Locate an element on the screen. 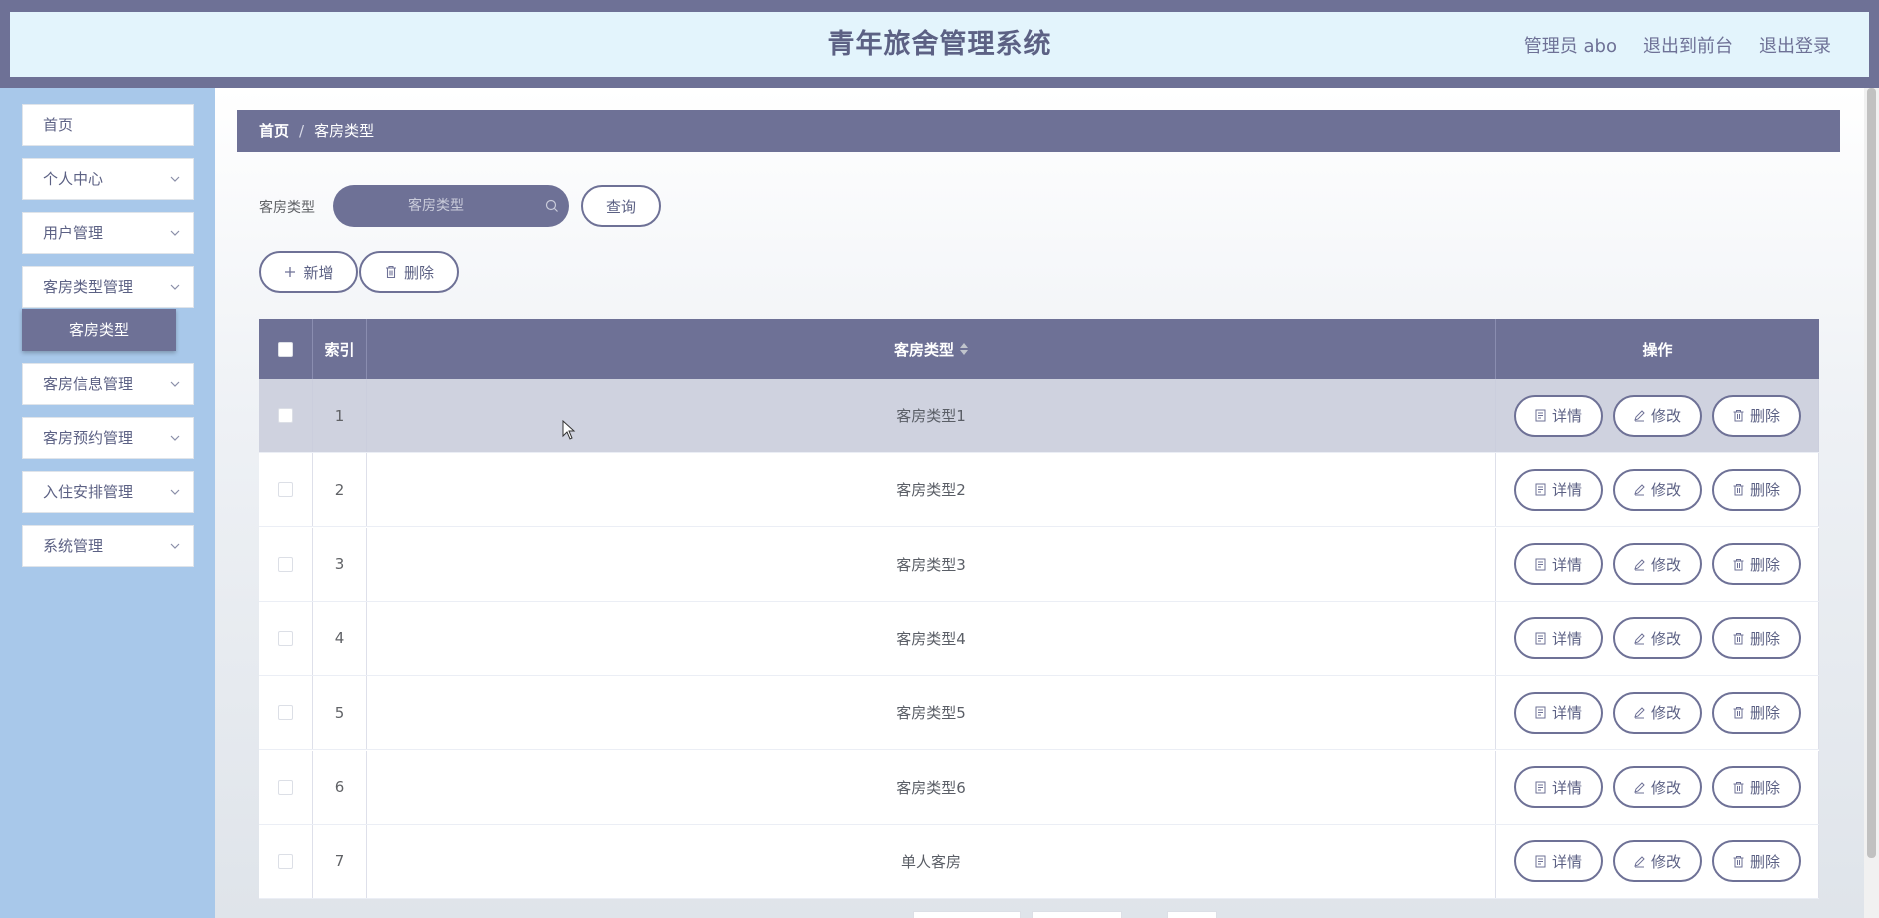 This screenshot has width=1879, height=918. row-room-type: 客房类型4 is located at coordinates (931, 638).